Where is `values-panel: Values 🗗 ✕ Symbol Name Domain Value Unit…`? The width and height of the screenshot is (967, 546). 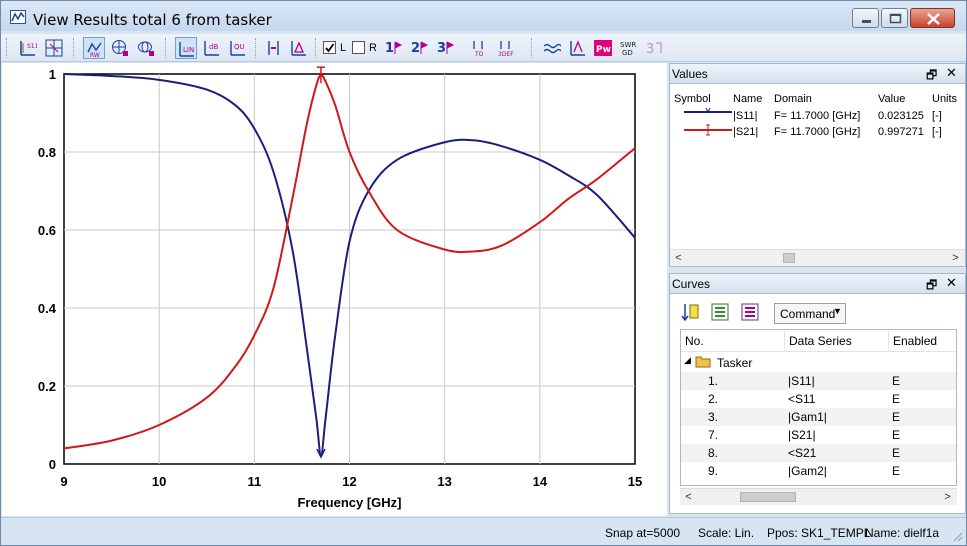
values-panel: Values 🗗 ✕ Symbol Name Domain Value Unit… is located at coordinates (817, 165).